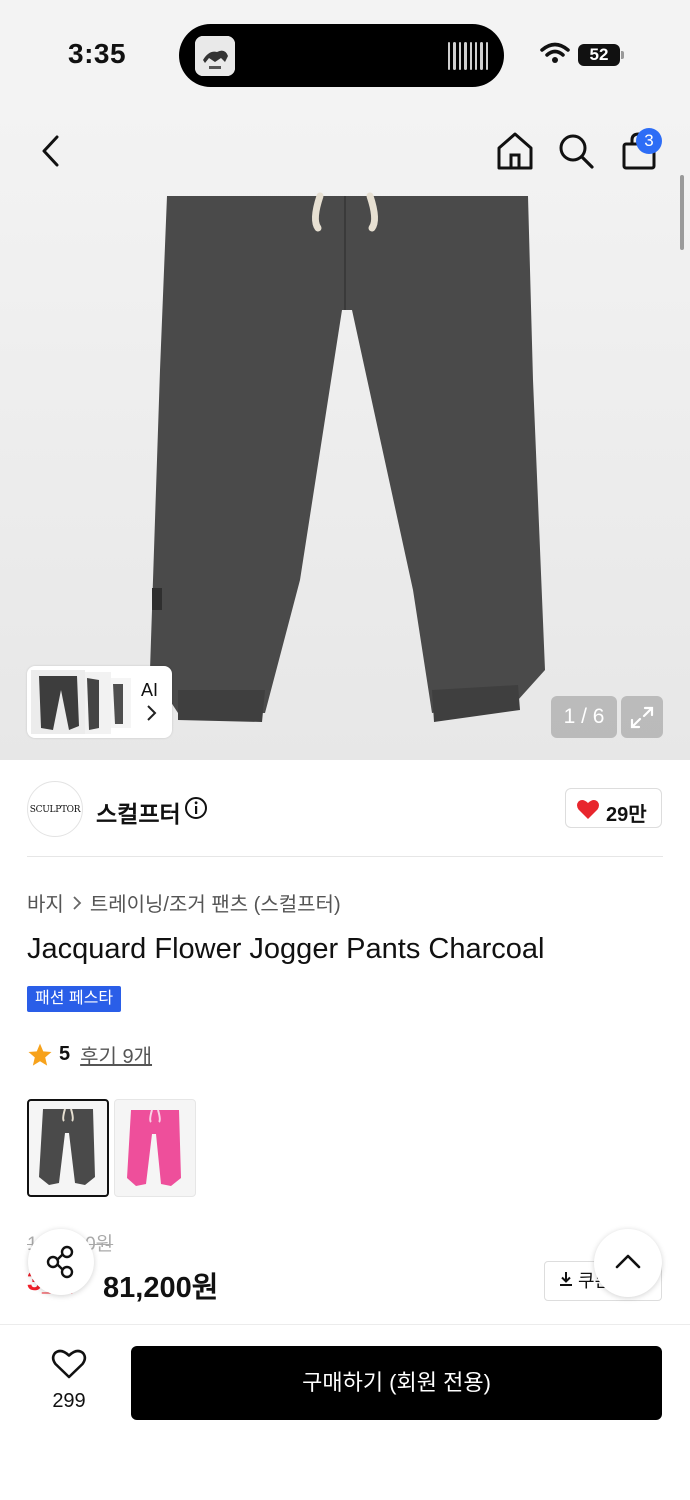 The width and height of the screenshot is (690, 1500). What do you see at coordinates (45, 902) in the screenshot?
I see `breadcrumb-item-pants: 바지` at bounding box center [45, 902].